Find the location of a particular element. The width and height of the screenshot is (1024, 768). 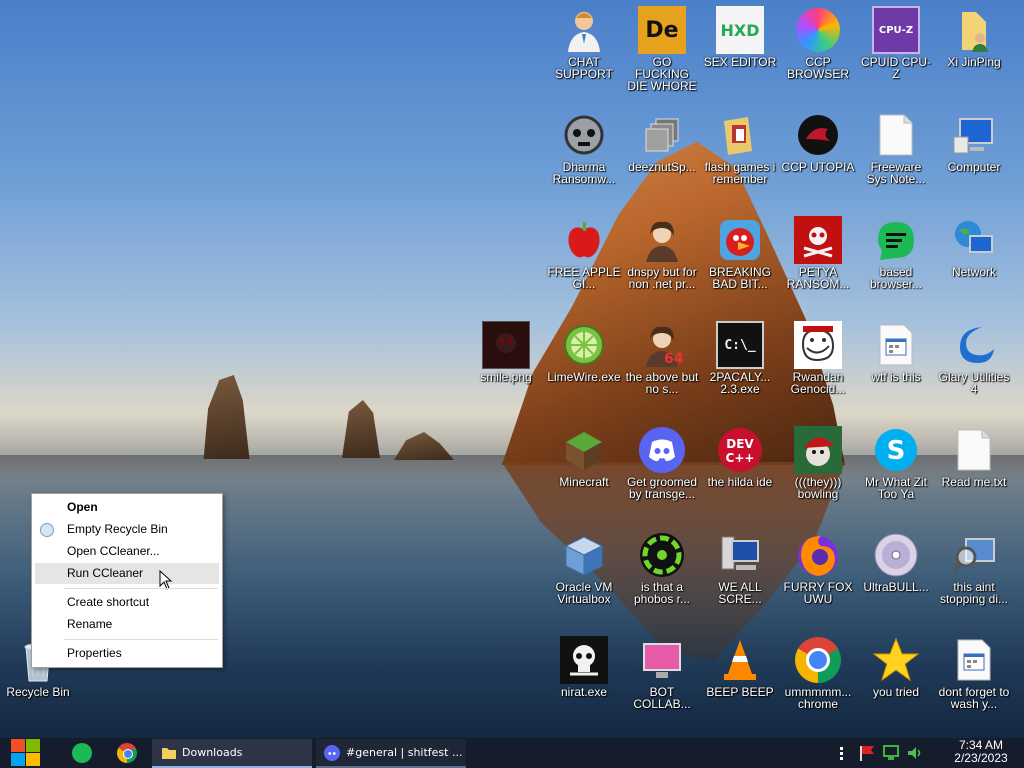

virtualbox-icon is located at coordinates (584, 555).